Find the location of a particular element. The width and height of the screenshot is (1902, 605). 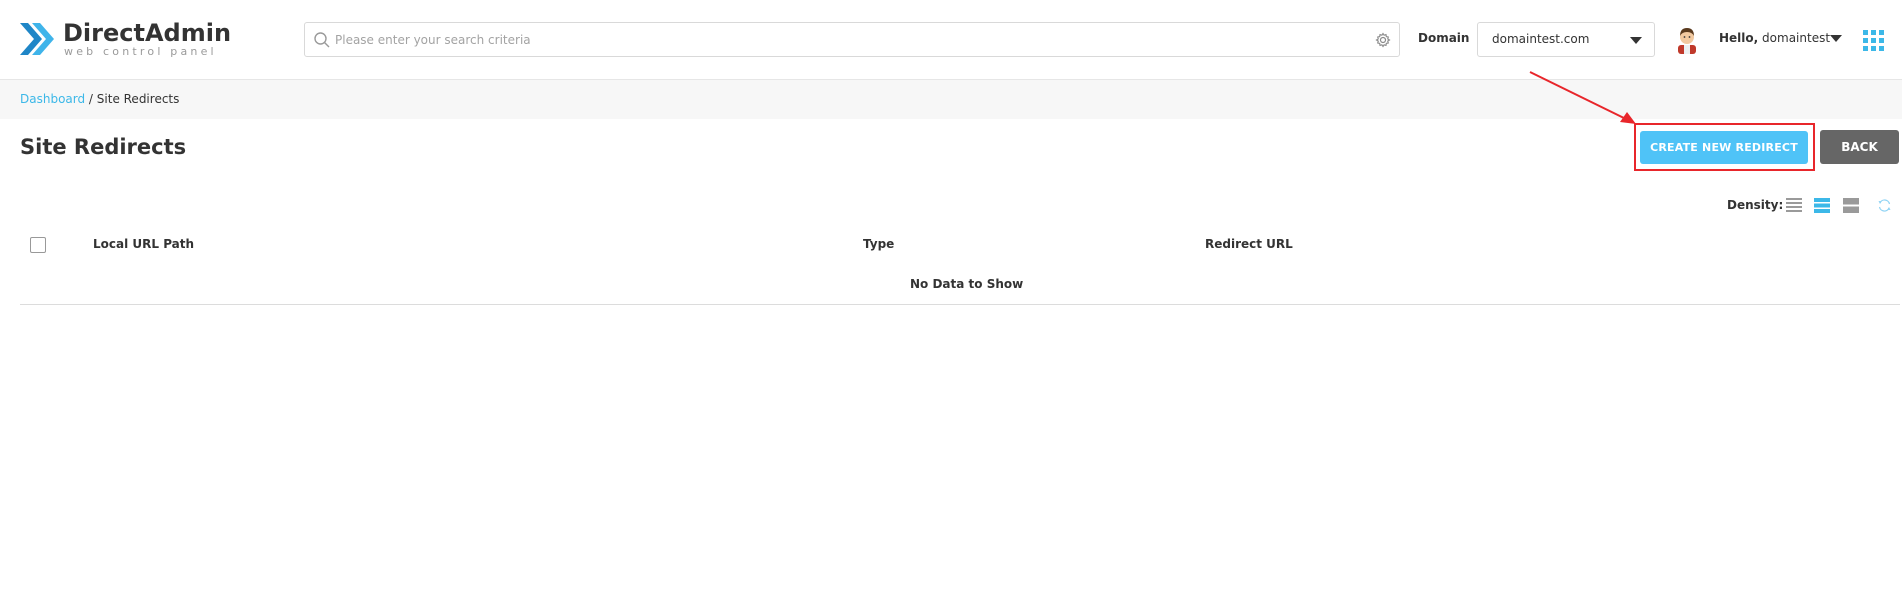

domain-select: domaintest.com is located at coordinates (1566, 39).